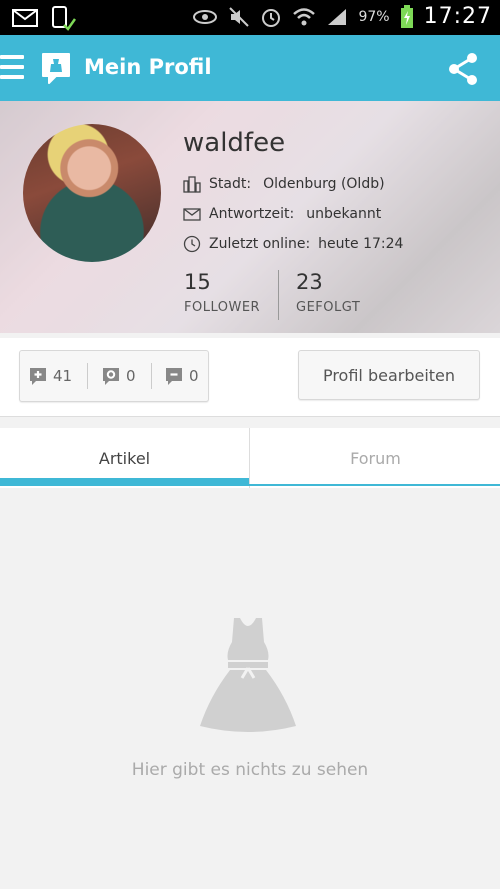 The height and width of the screenshot is (889, 500). What do you see at coordinates (271, 17) in the screenshot?
I see `alarm-icon` at bounding box center [271, 17].